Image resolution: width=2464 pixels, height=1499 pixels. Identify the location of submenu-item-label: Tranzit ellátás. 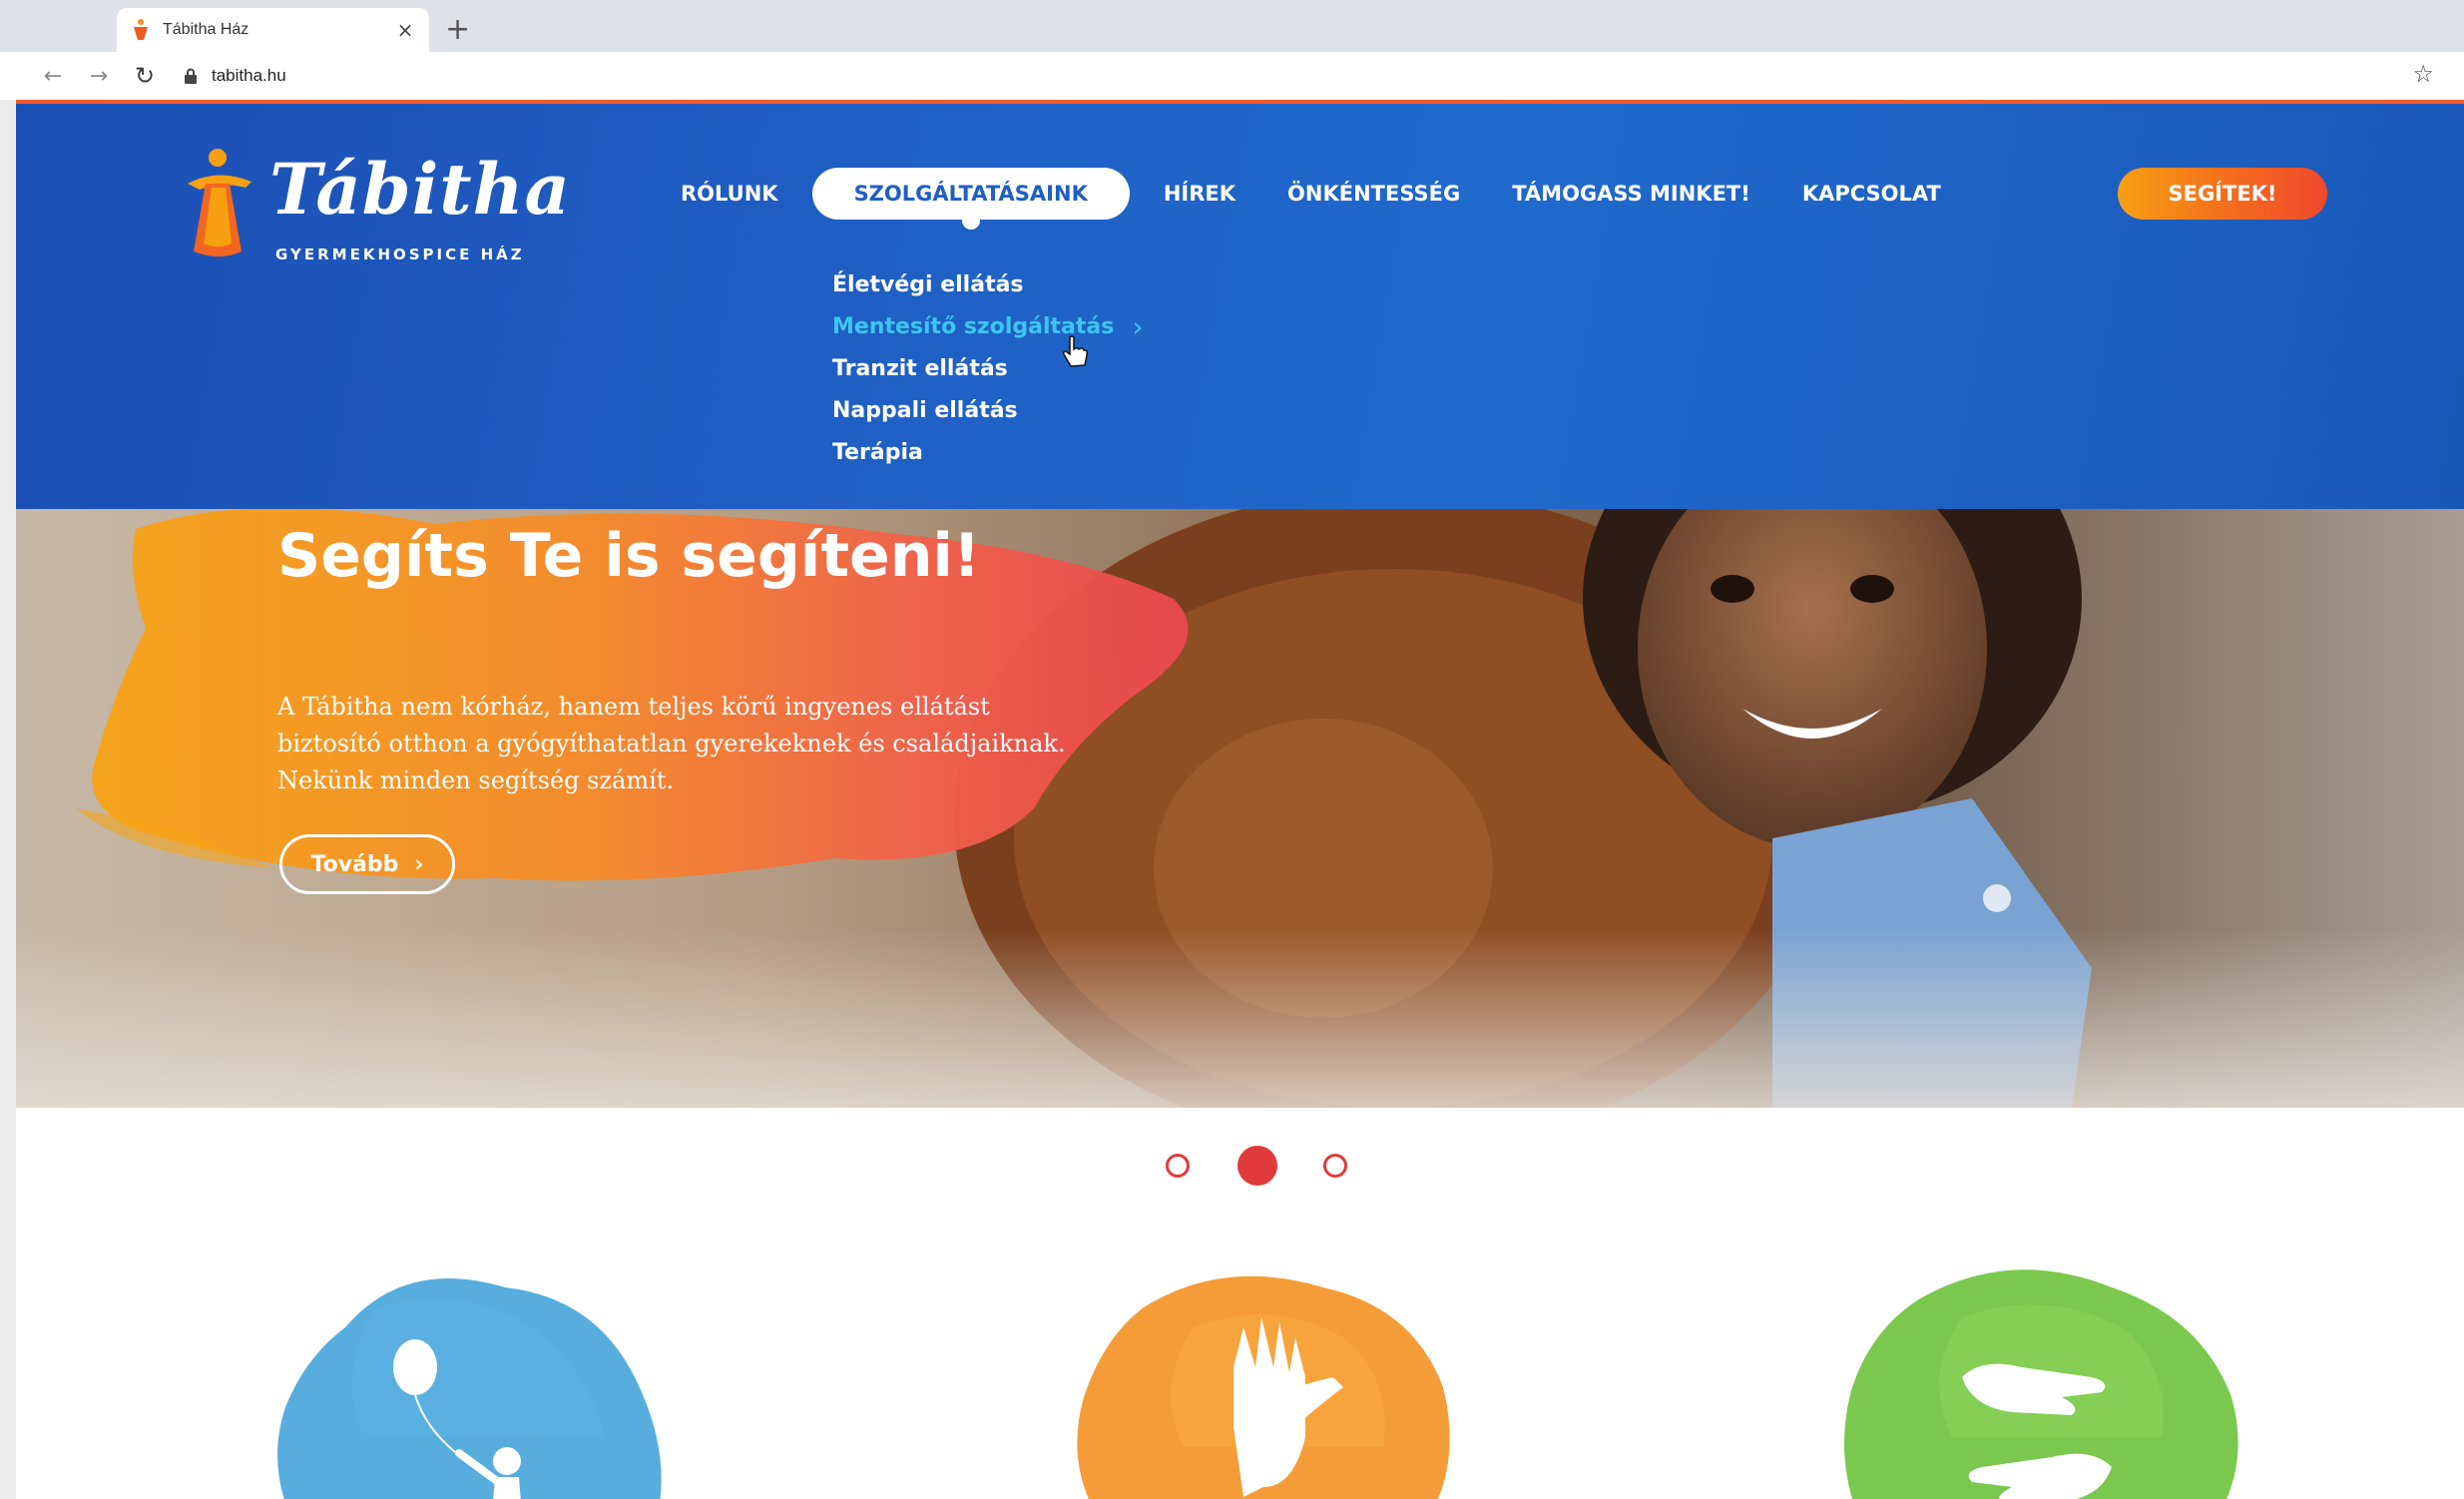
(920, 368).